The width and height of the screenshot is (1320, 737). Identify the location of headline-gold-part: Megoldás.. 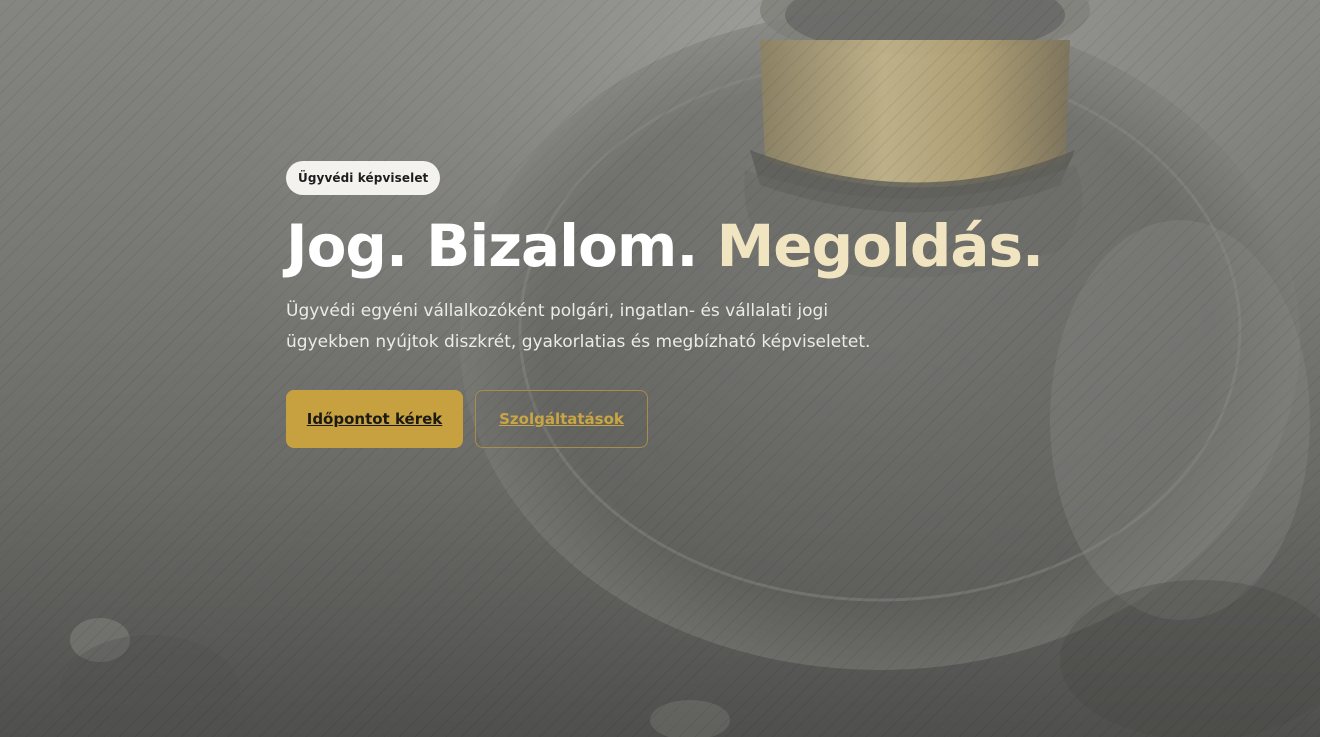
(880, 246).